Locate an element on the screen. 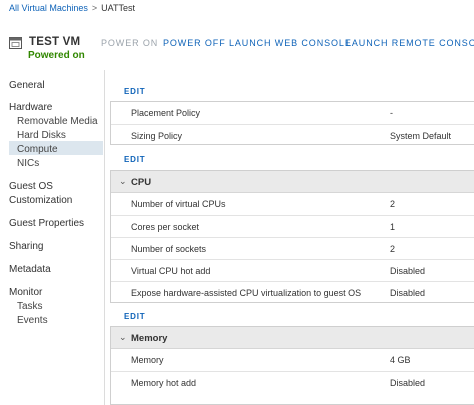 The height and width of the screenshot is (405, 474). table-row: Number of sockets 2 is located at coordinates (292, 248).